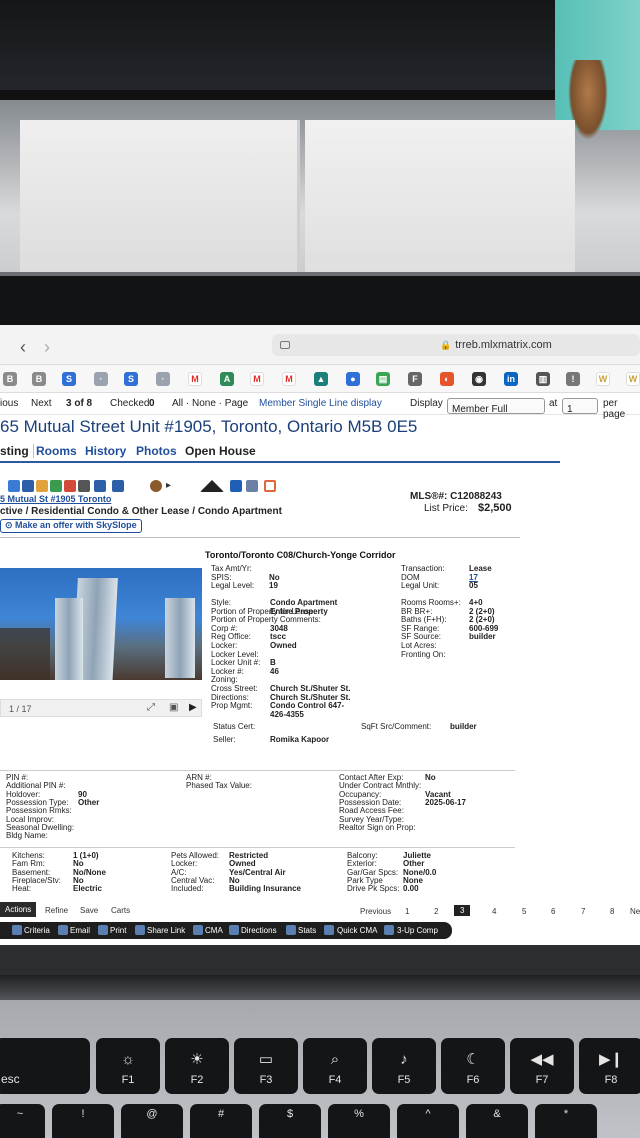 The image size is (640, 1138). I want to click on select-links: All · None · Page, so click(210, 403).